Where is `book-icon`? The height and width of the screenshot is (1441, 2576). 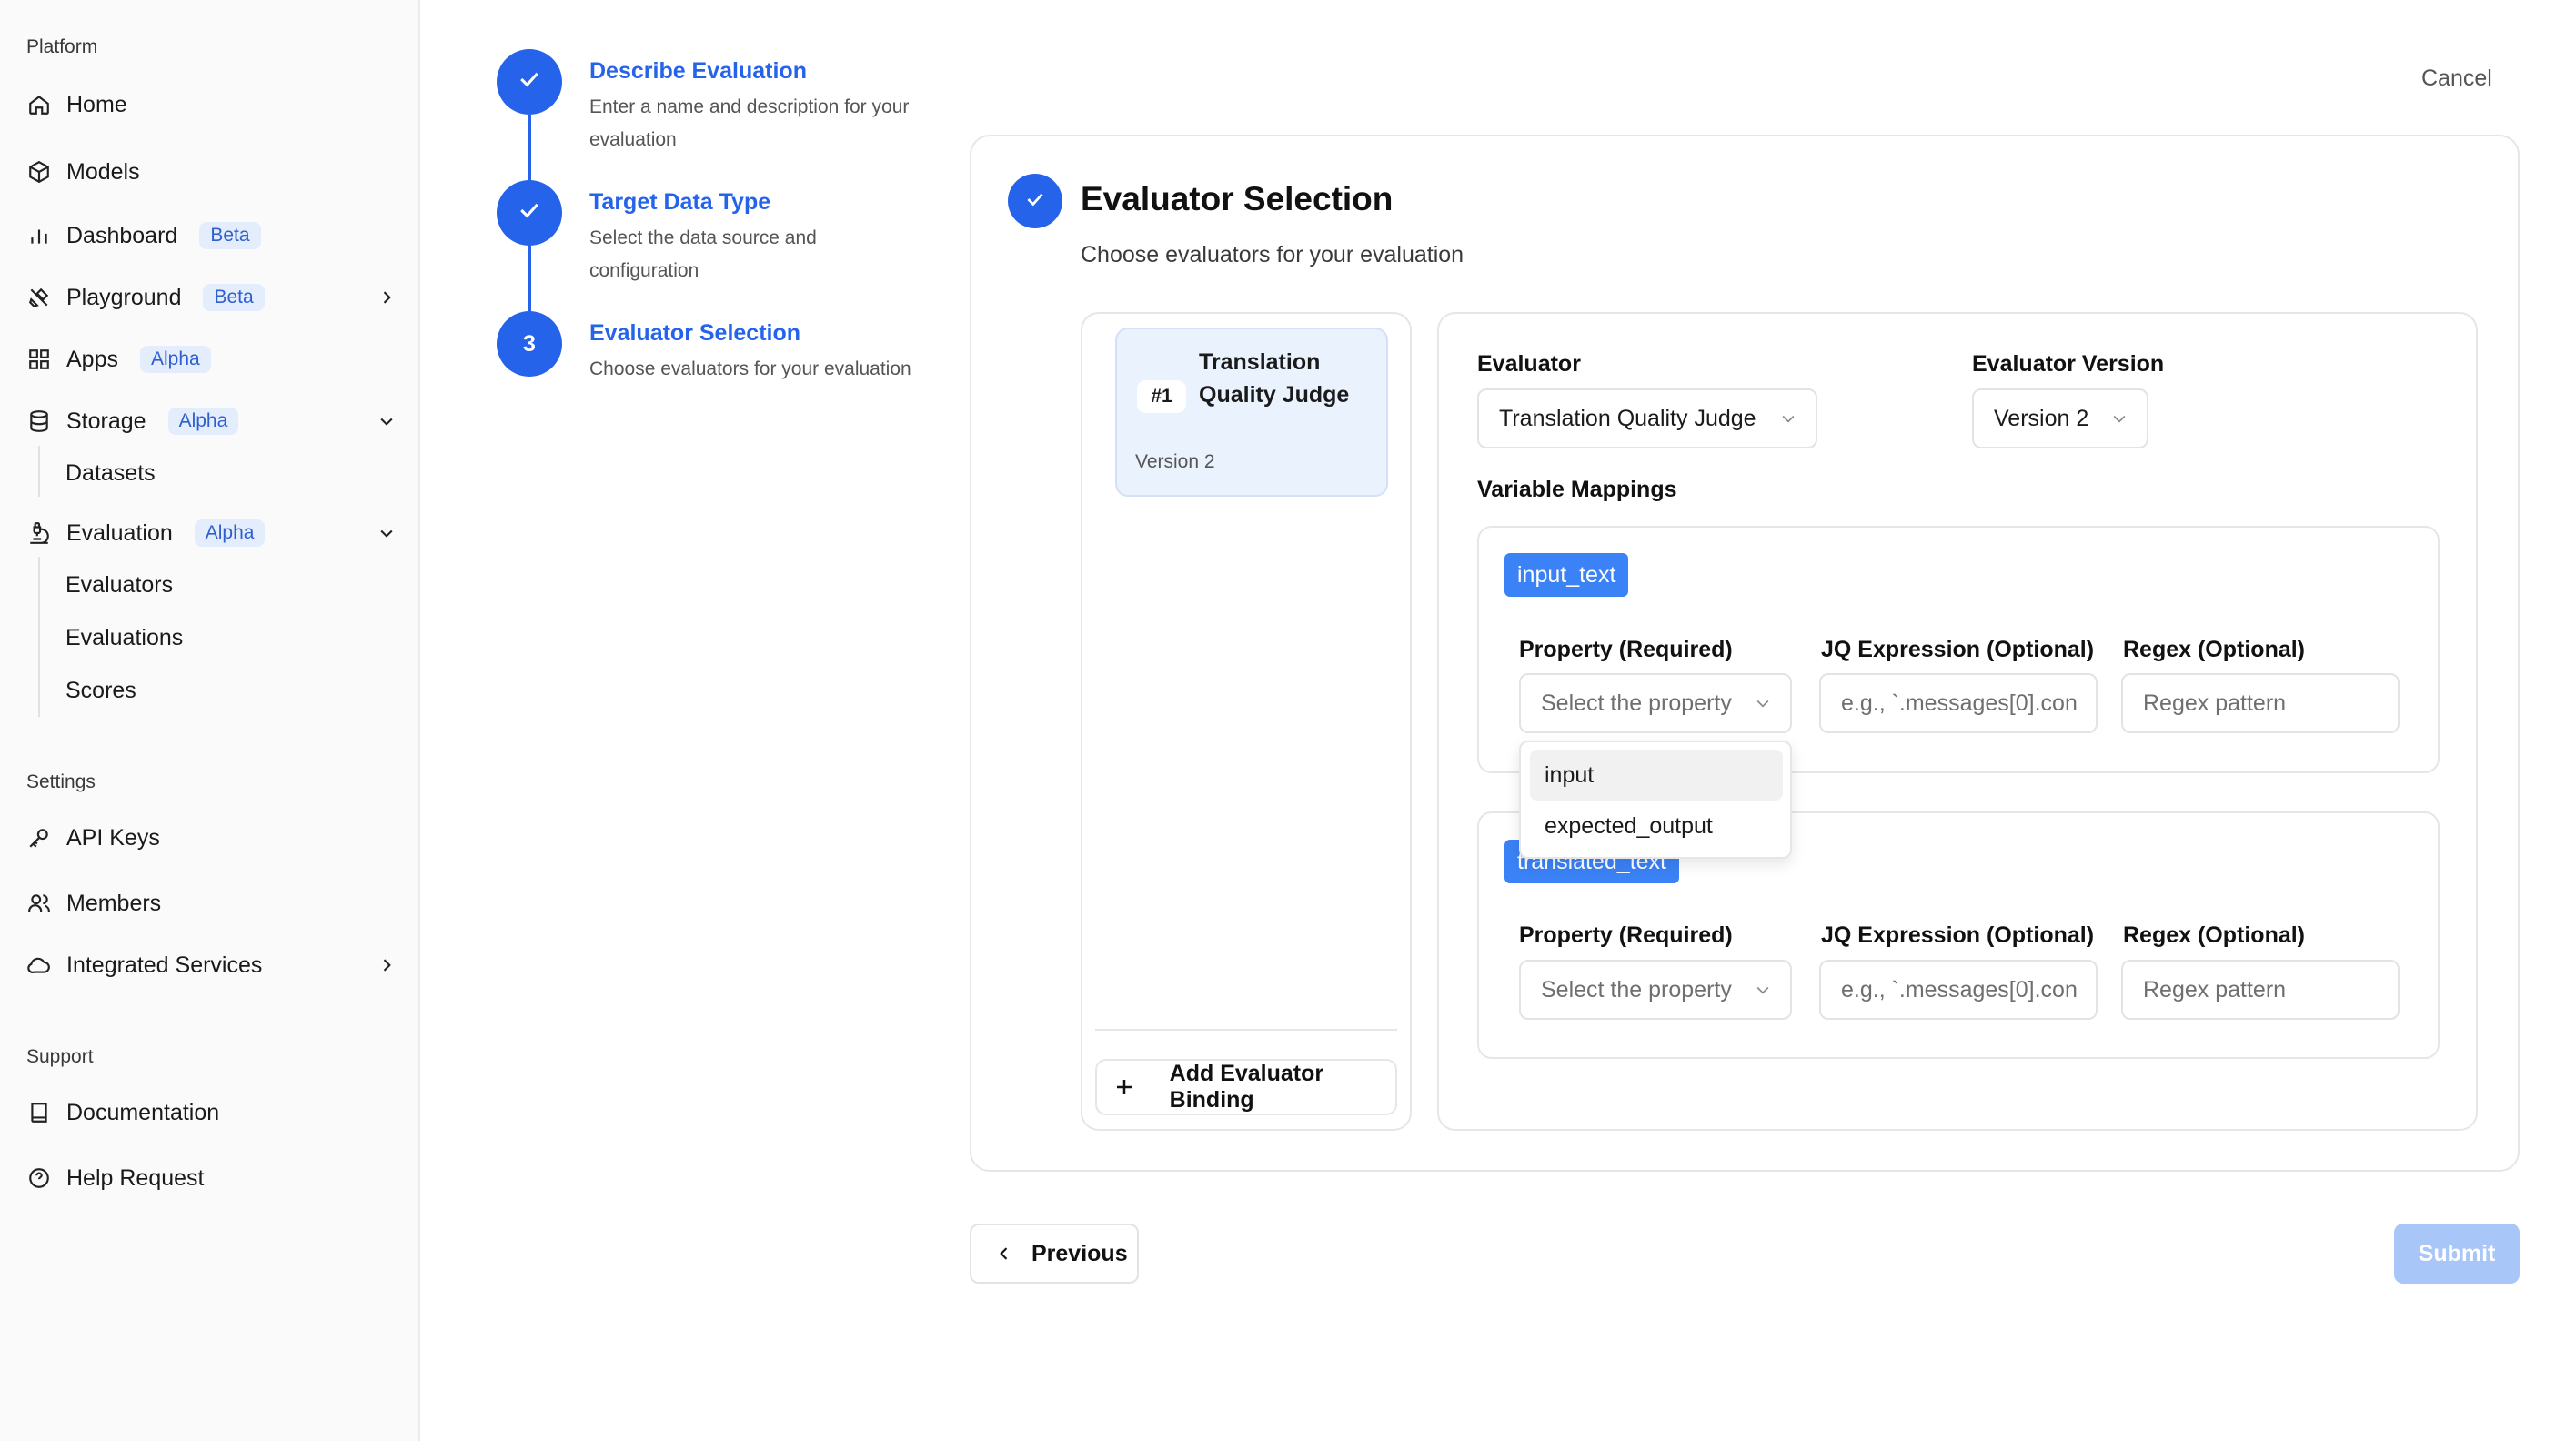
book-icon is located at coordinates (39, 1112).